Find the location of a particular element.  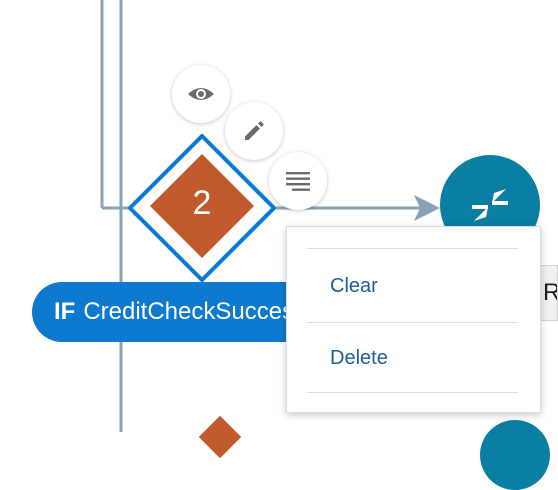

list-lines-icon is located at coordinates (298, 181).